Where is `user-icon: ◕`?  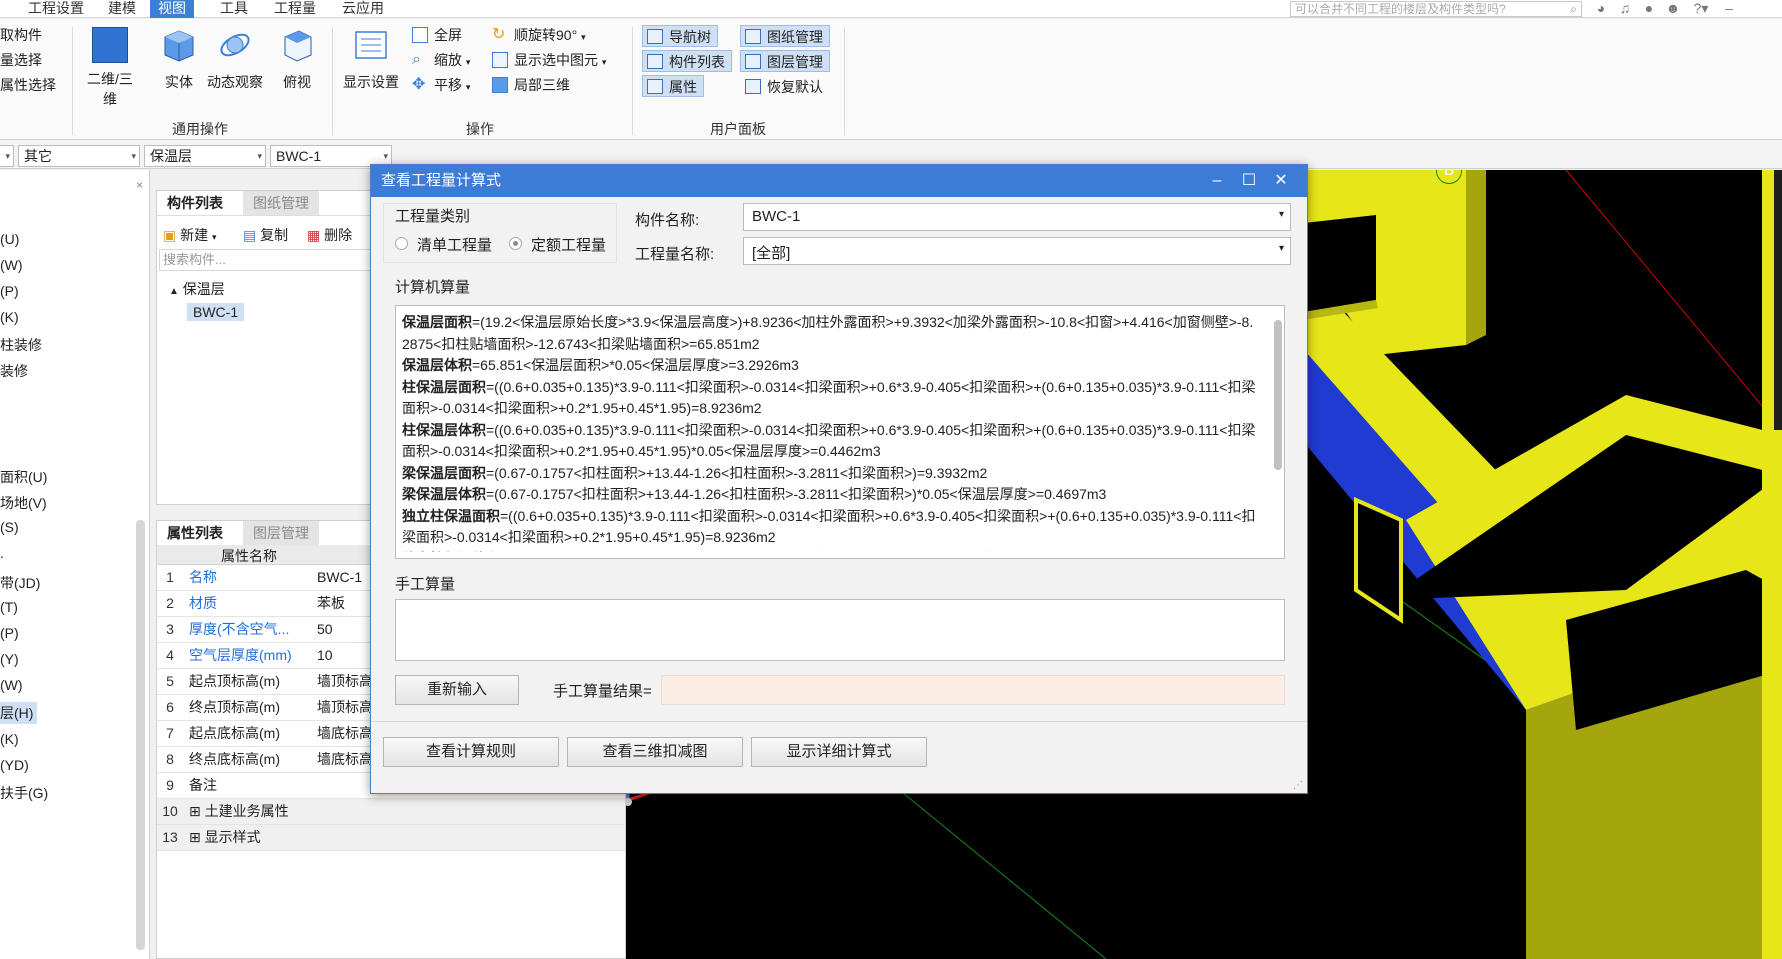
user-icon: ◕ is located at coordinates (1601, 8).